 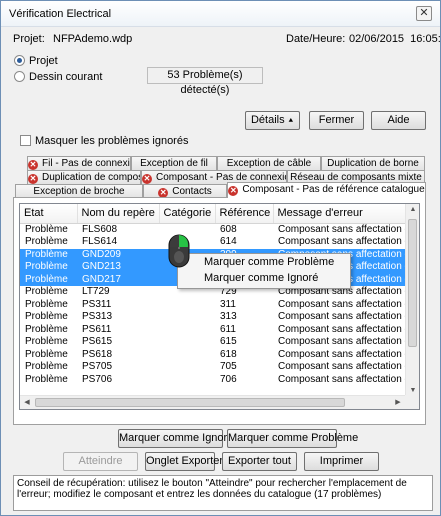 I want to click on project-label: Projet:, so click(x=29, y=39).